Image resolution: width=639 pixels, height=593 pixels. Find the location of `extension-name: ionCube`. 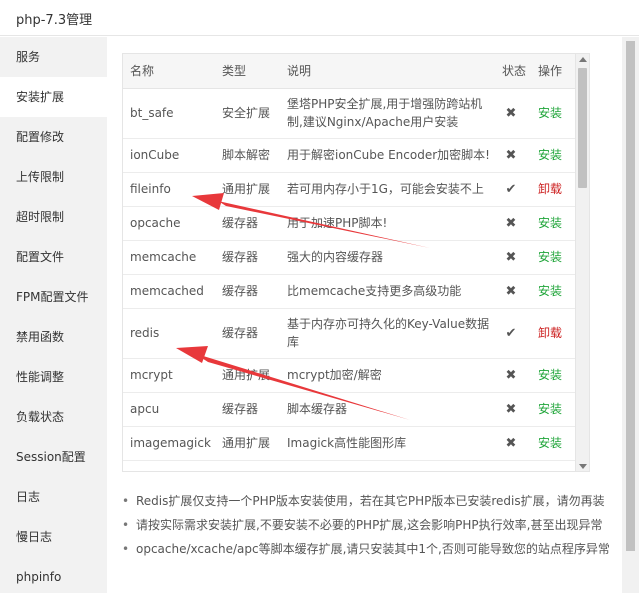

extension-name: ionCube is located at coordinates (169, 155).